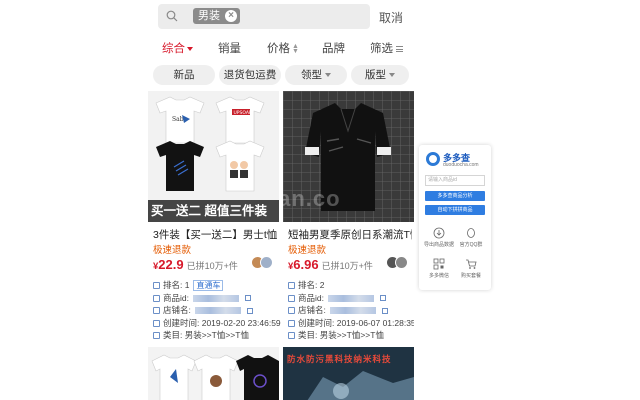 The height and width of the screenshot is (400, 640). Describe the element at coordinates (171, 264) in the screenshot. I see `price-value: 22.9` at that location.